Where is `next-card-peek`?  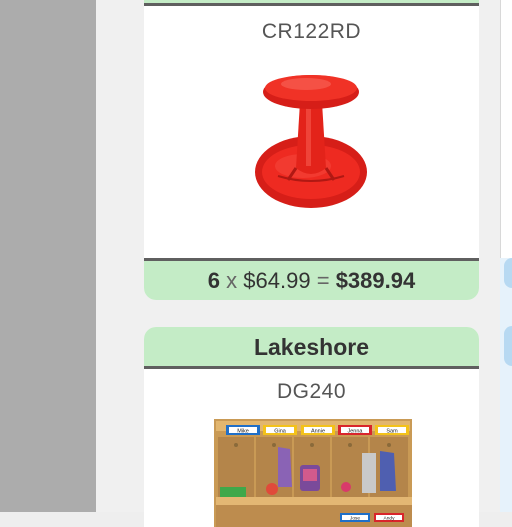
next-card-peek is located at coordinates (506, 129).